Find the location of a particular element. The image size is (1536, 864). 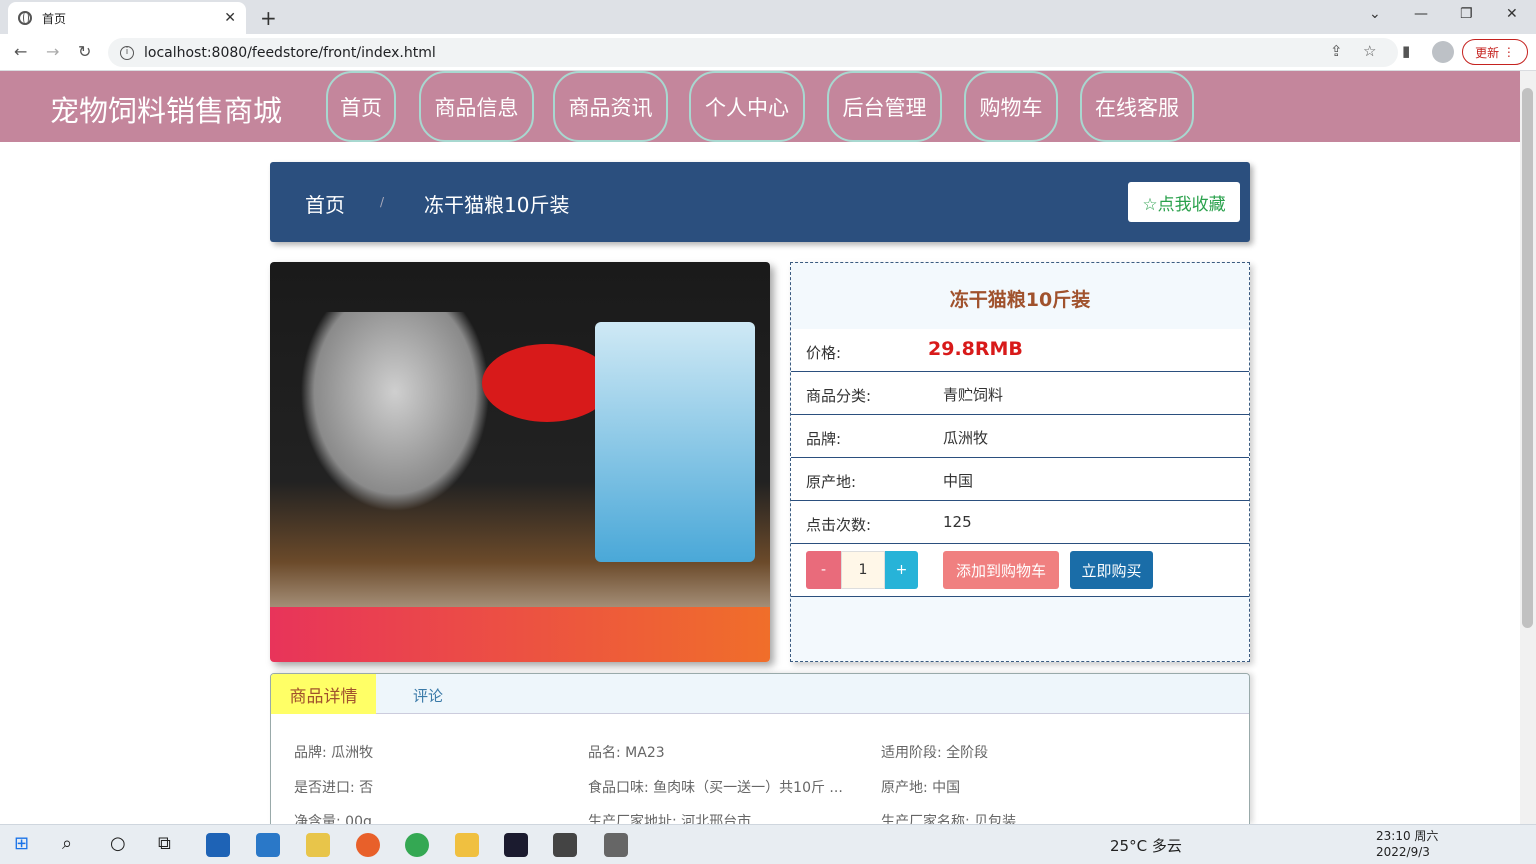

price-row: 价格: 29.8RMB is located at coordinates (1020, 350).